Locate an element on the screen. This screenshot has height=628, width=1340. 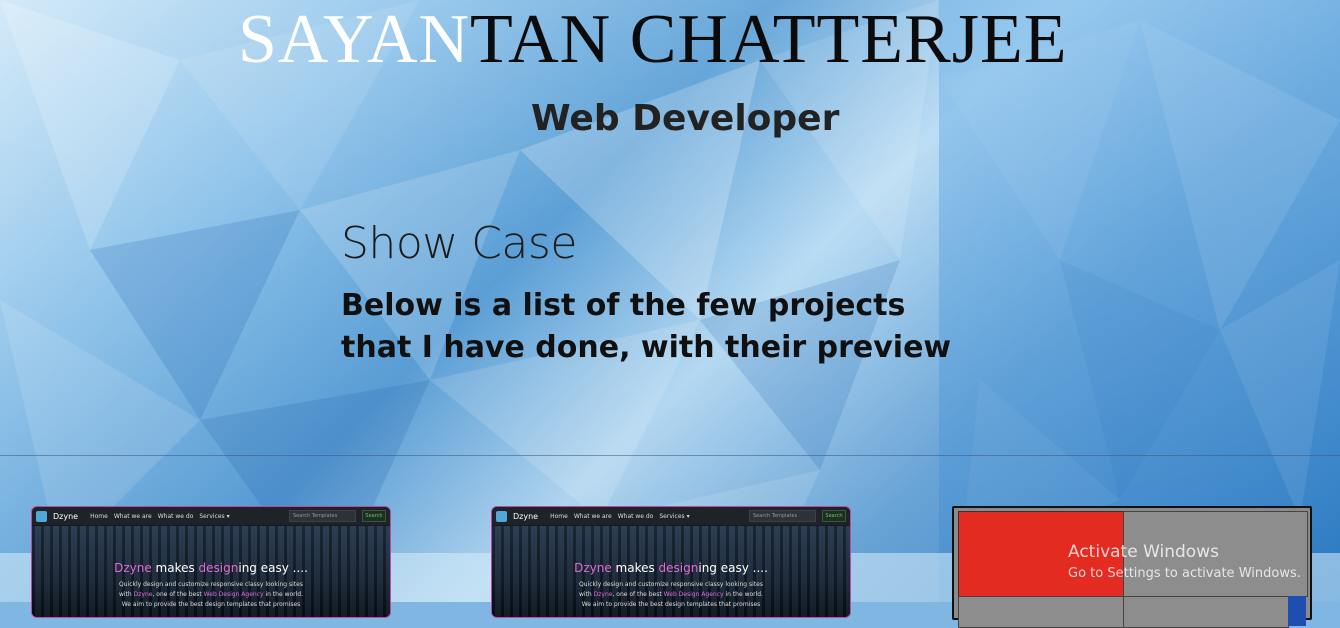
preview-blue-block is located at coordinates (1297, 611).